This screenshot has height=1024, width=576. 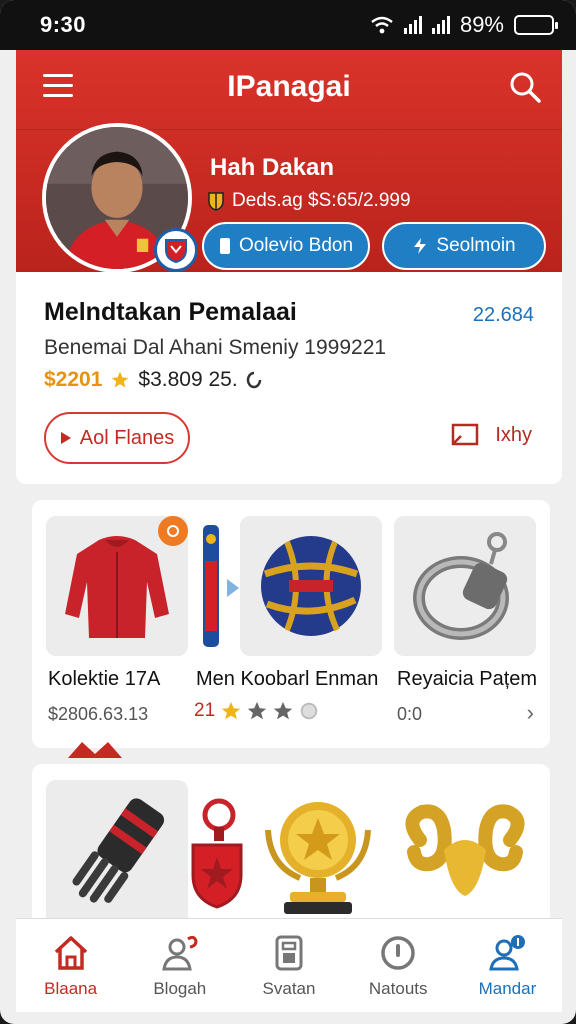 I want to click on bottom-navigation: Blaana Blogah Svatan Natouts Mandar, so click(x=289, y=965).